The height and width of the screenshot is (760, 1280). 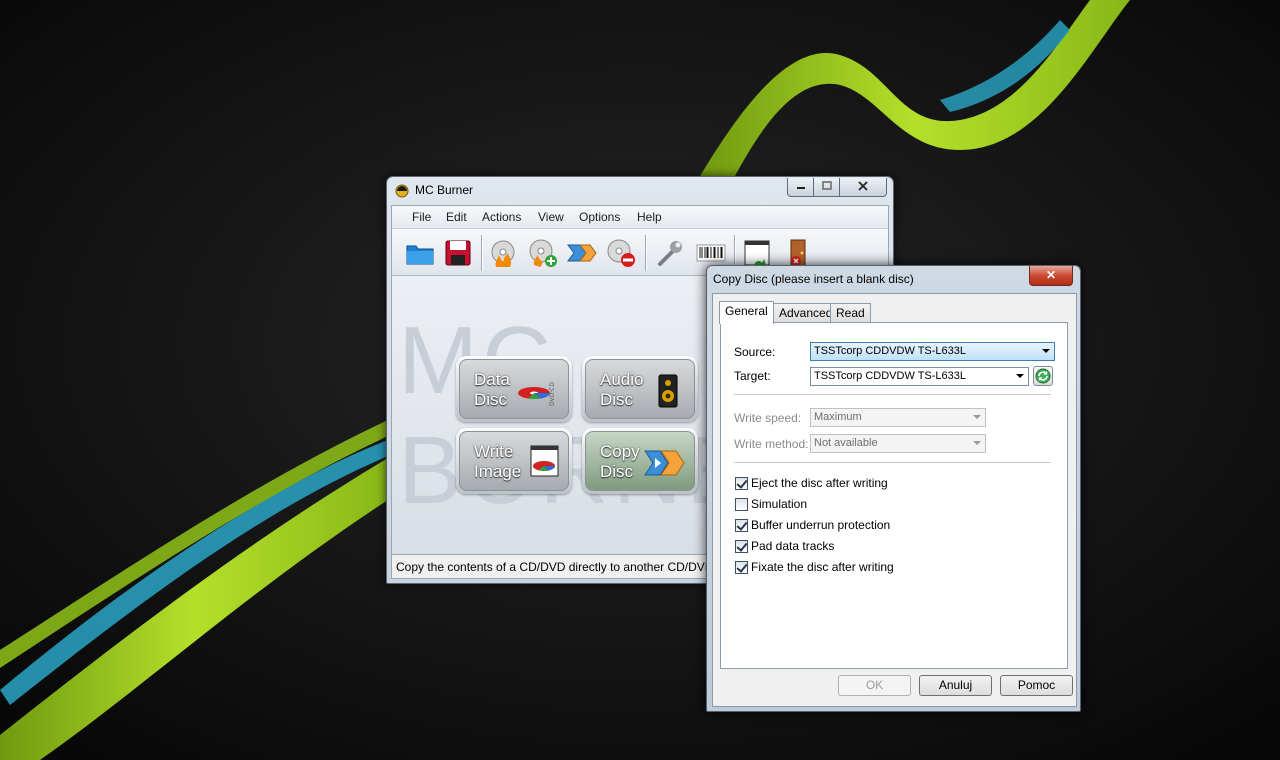 What do you see at coordinates (551, 217) in the screenshot?
I see `menu-view: View` at bounding box center [551, 217].